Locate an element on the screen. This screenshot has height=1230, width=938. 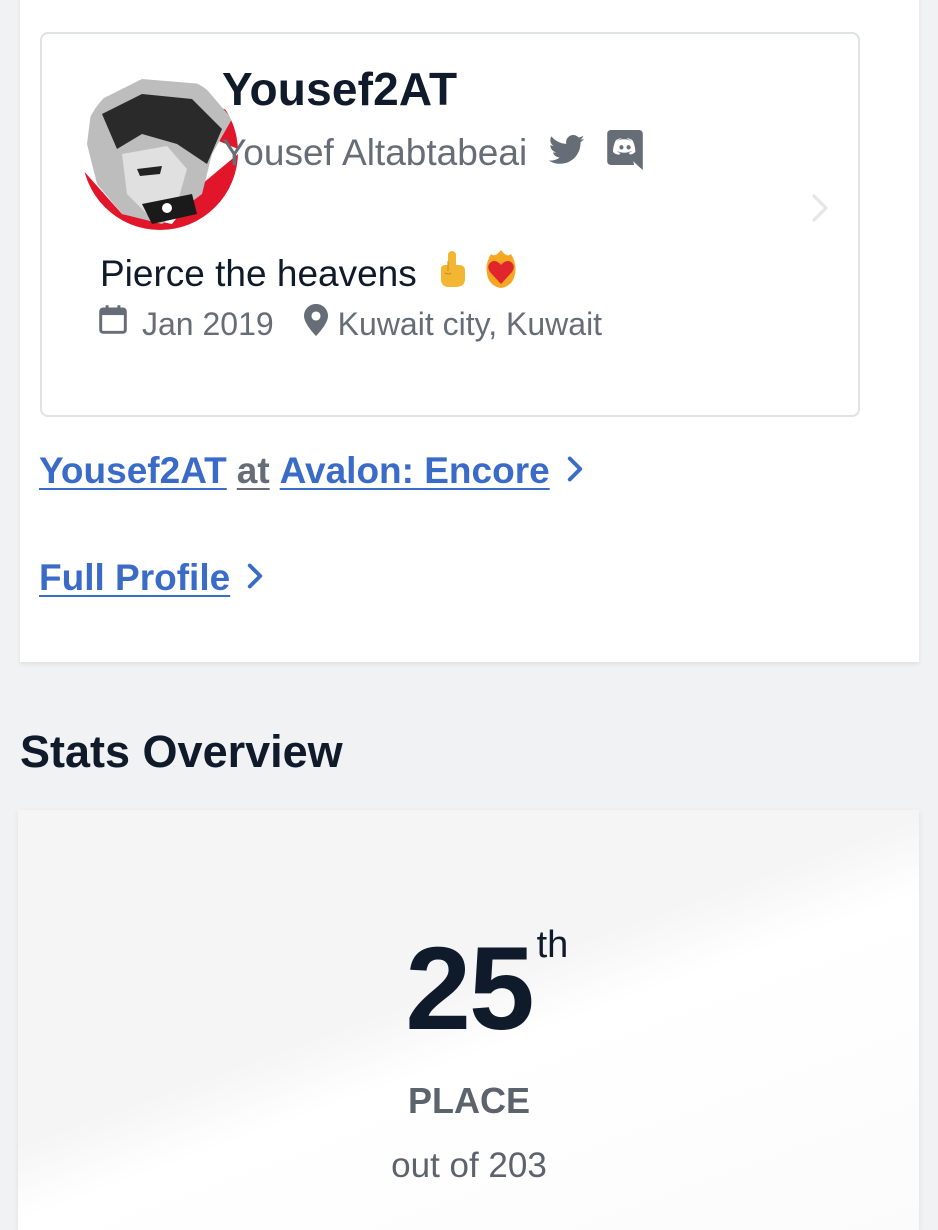
event-user-link: Yousef2AT is located at coordinates (133, 471).